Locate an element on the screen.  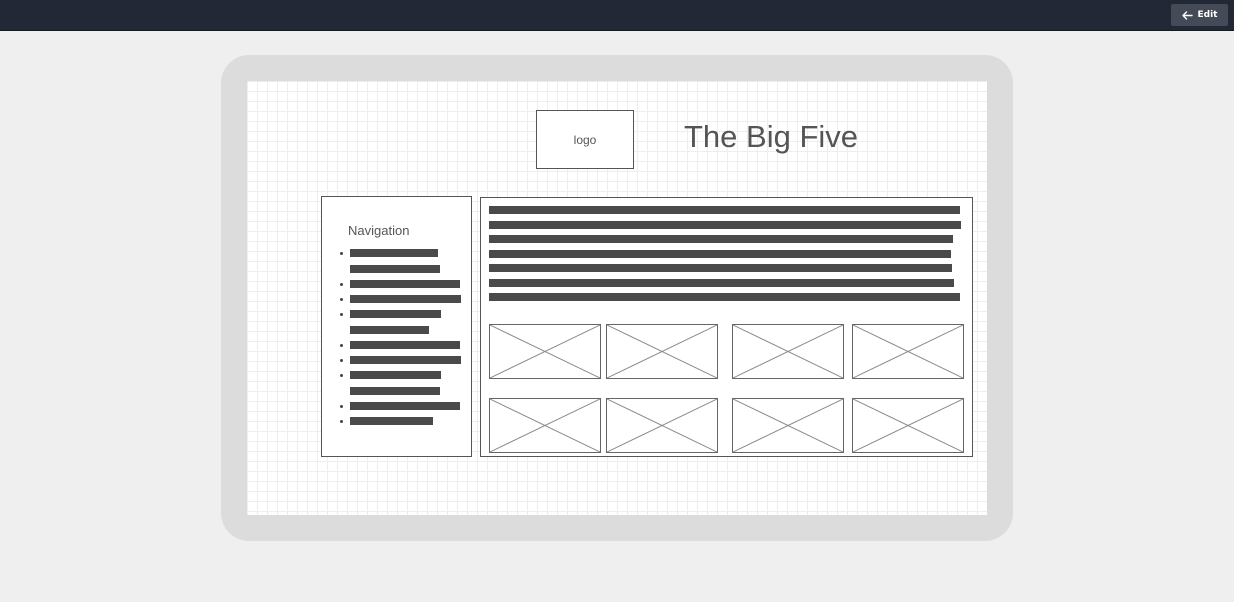
edit-button-label: Edit is located at coordinates (1207, 15).